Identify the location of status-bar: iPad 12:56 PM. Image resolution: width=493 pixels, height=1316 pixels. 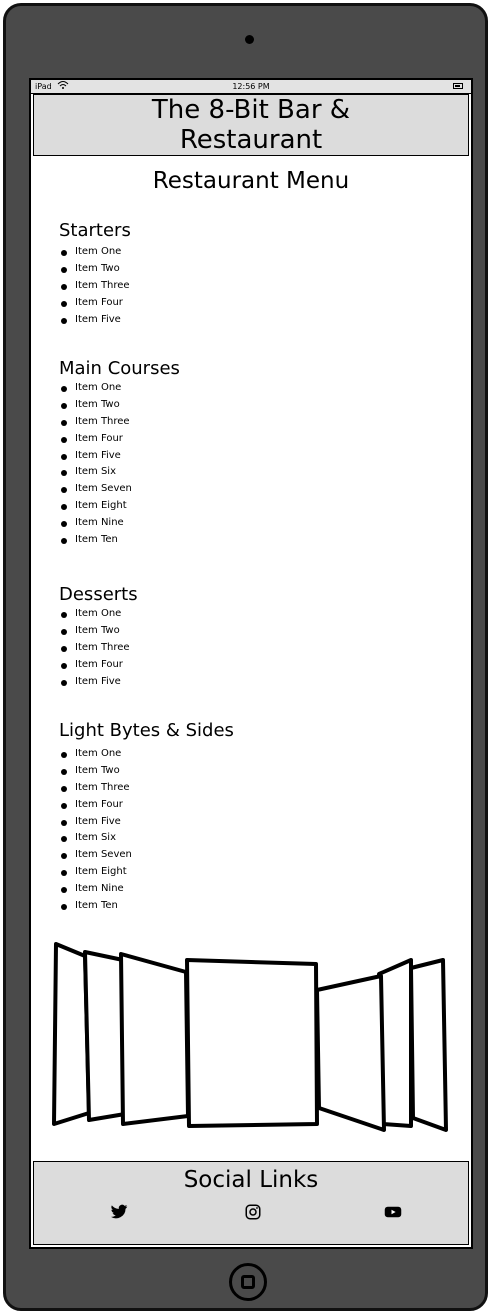
(251, 87).